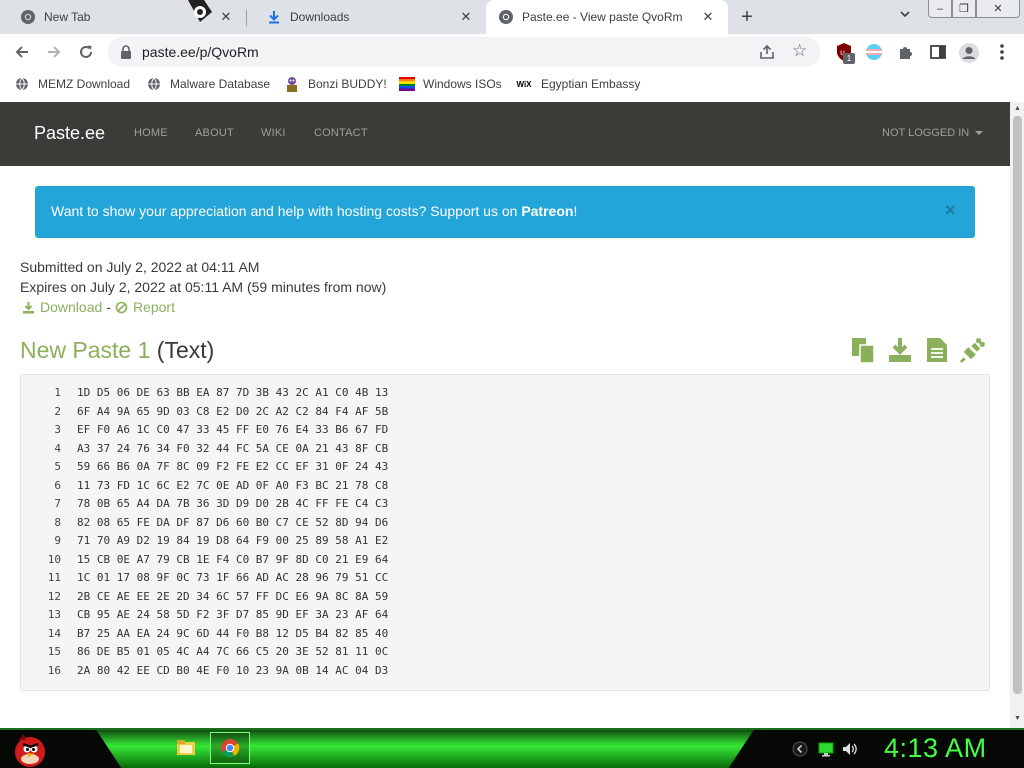  What do you see at coordinates (185, 350) in the screenshot?
I see `paste-type: (Text)` at bounding box center [185, 350].